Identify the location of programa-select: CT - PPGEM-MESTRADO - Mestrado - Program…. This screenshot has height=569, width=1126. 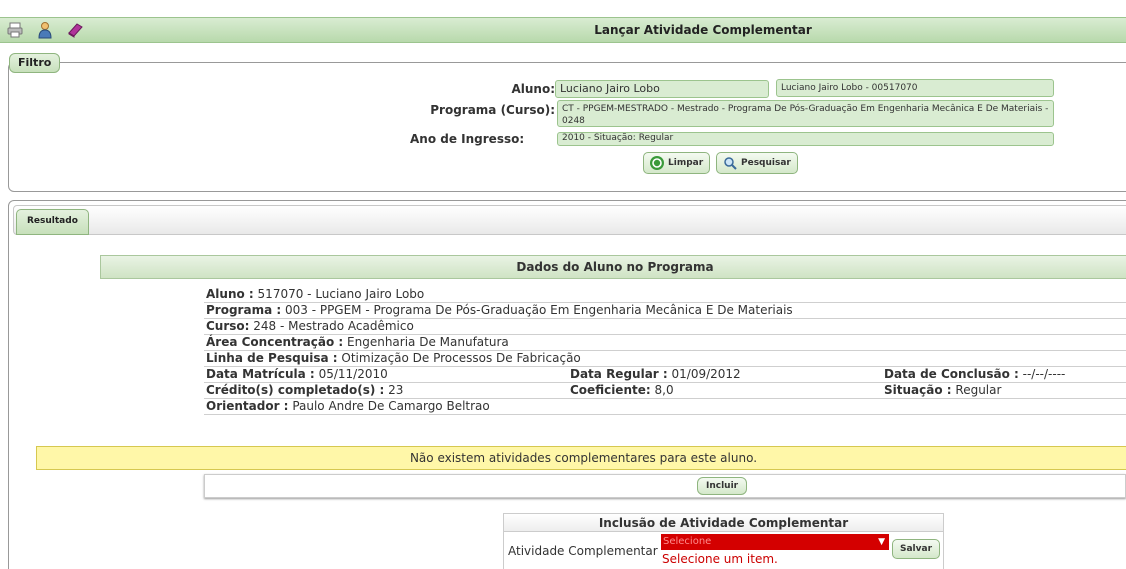
(805, 113).